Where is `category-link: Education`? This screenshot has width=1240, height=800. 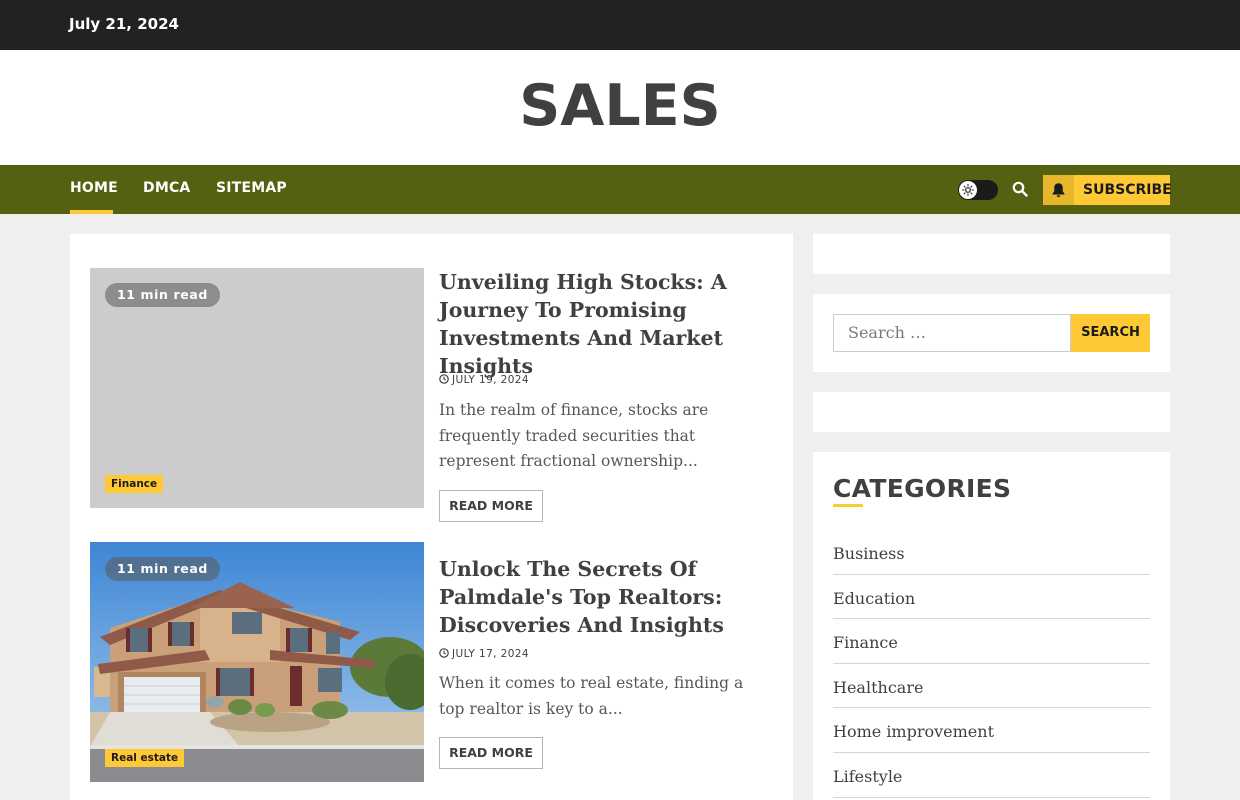
category-link: Education is located at coordinates (991, 597).